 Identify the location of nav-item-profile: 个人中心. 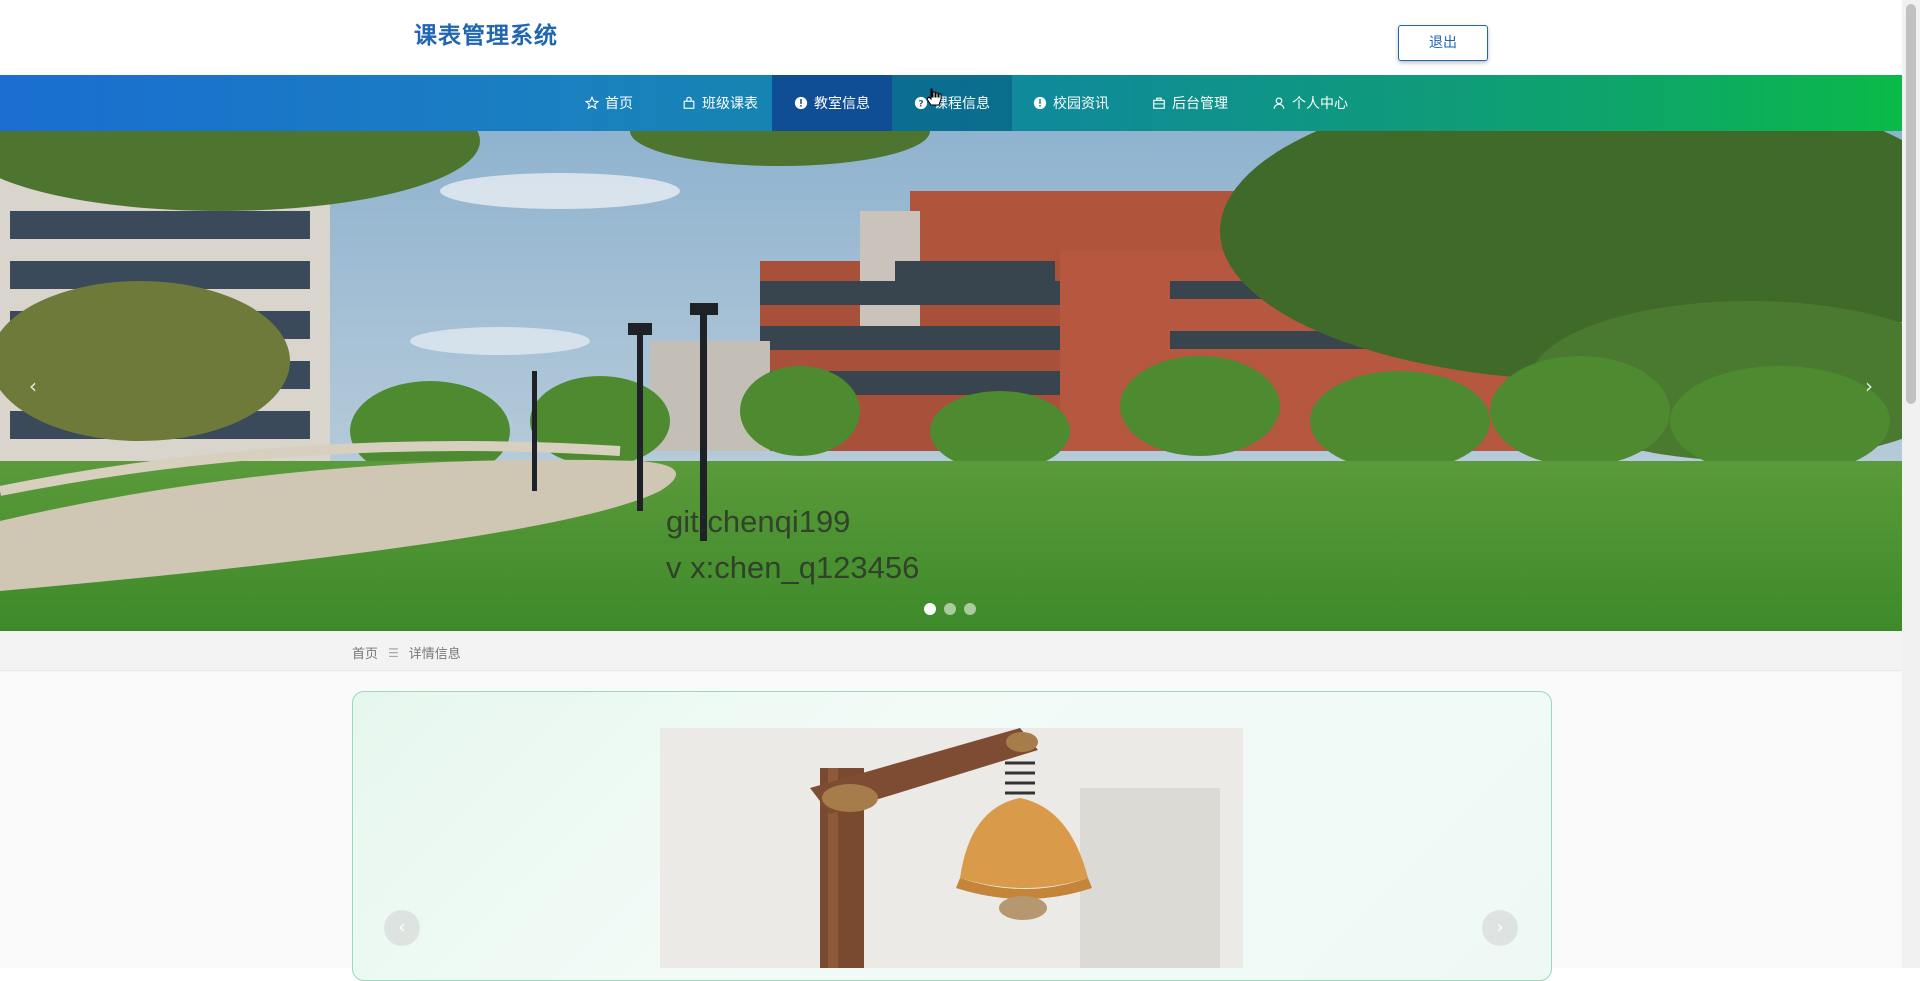
(1310, 103).